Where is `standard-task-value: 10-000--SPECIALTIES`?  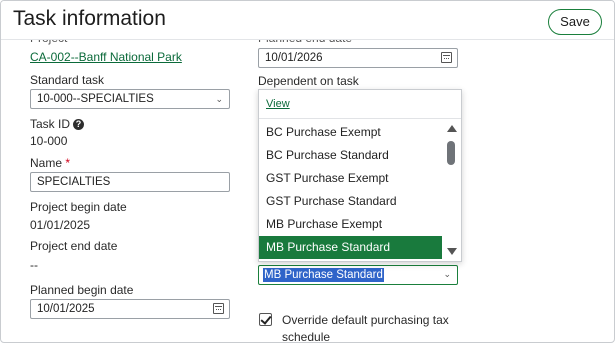
standard-task-value: 10-000--SPECIALTIES is located at coordinates (95, 99).